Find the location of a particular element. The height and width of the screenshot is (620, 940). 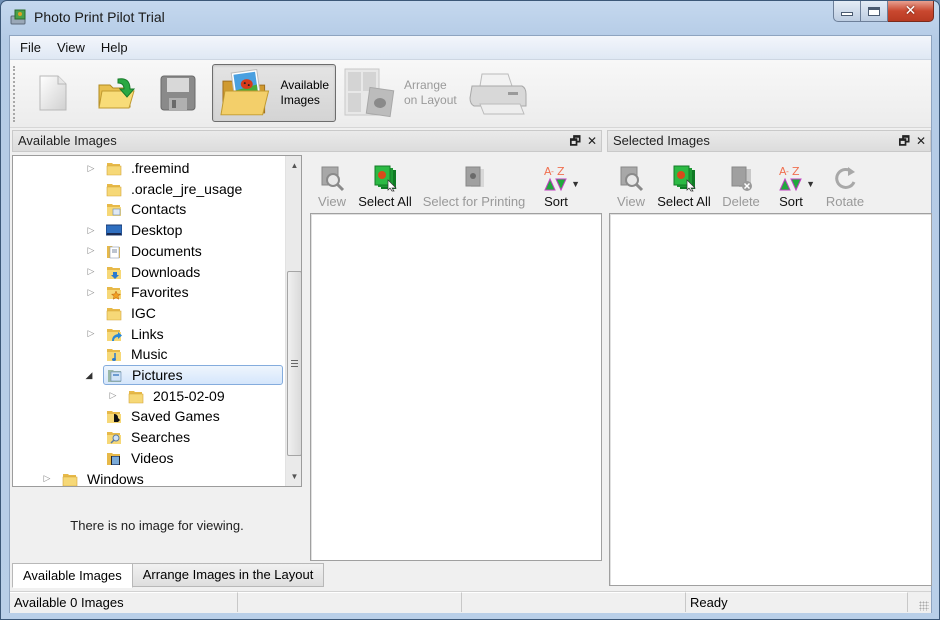

save-button is located at coordinates (178, 93).